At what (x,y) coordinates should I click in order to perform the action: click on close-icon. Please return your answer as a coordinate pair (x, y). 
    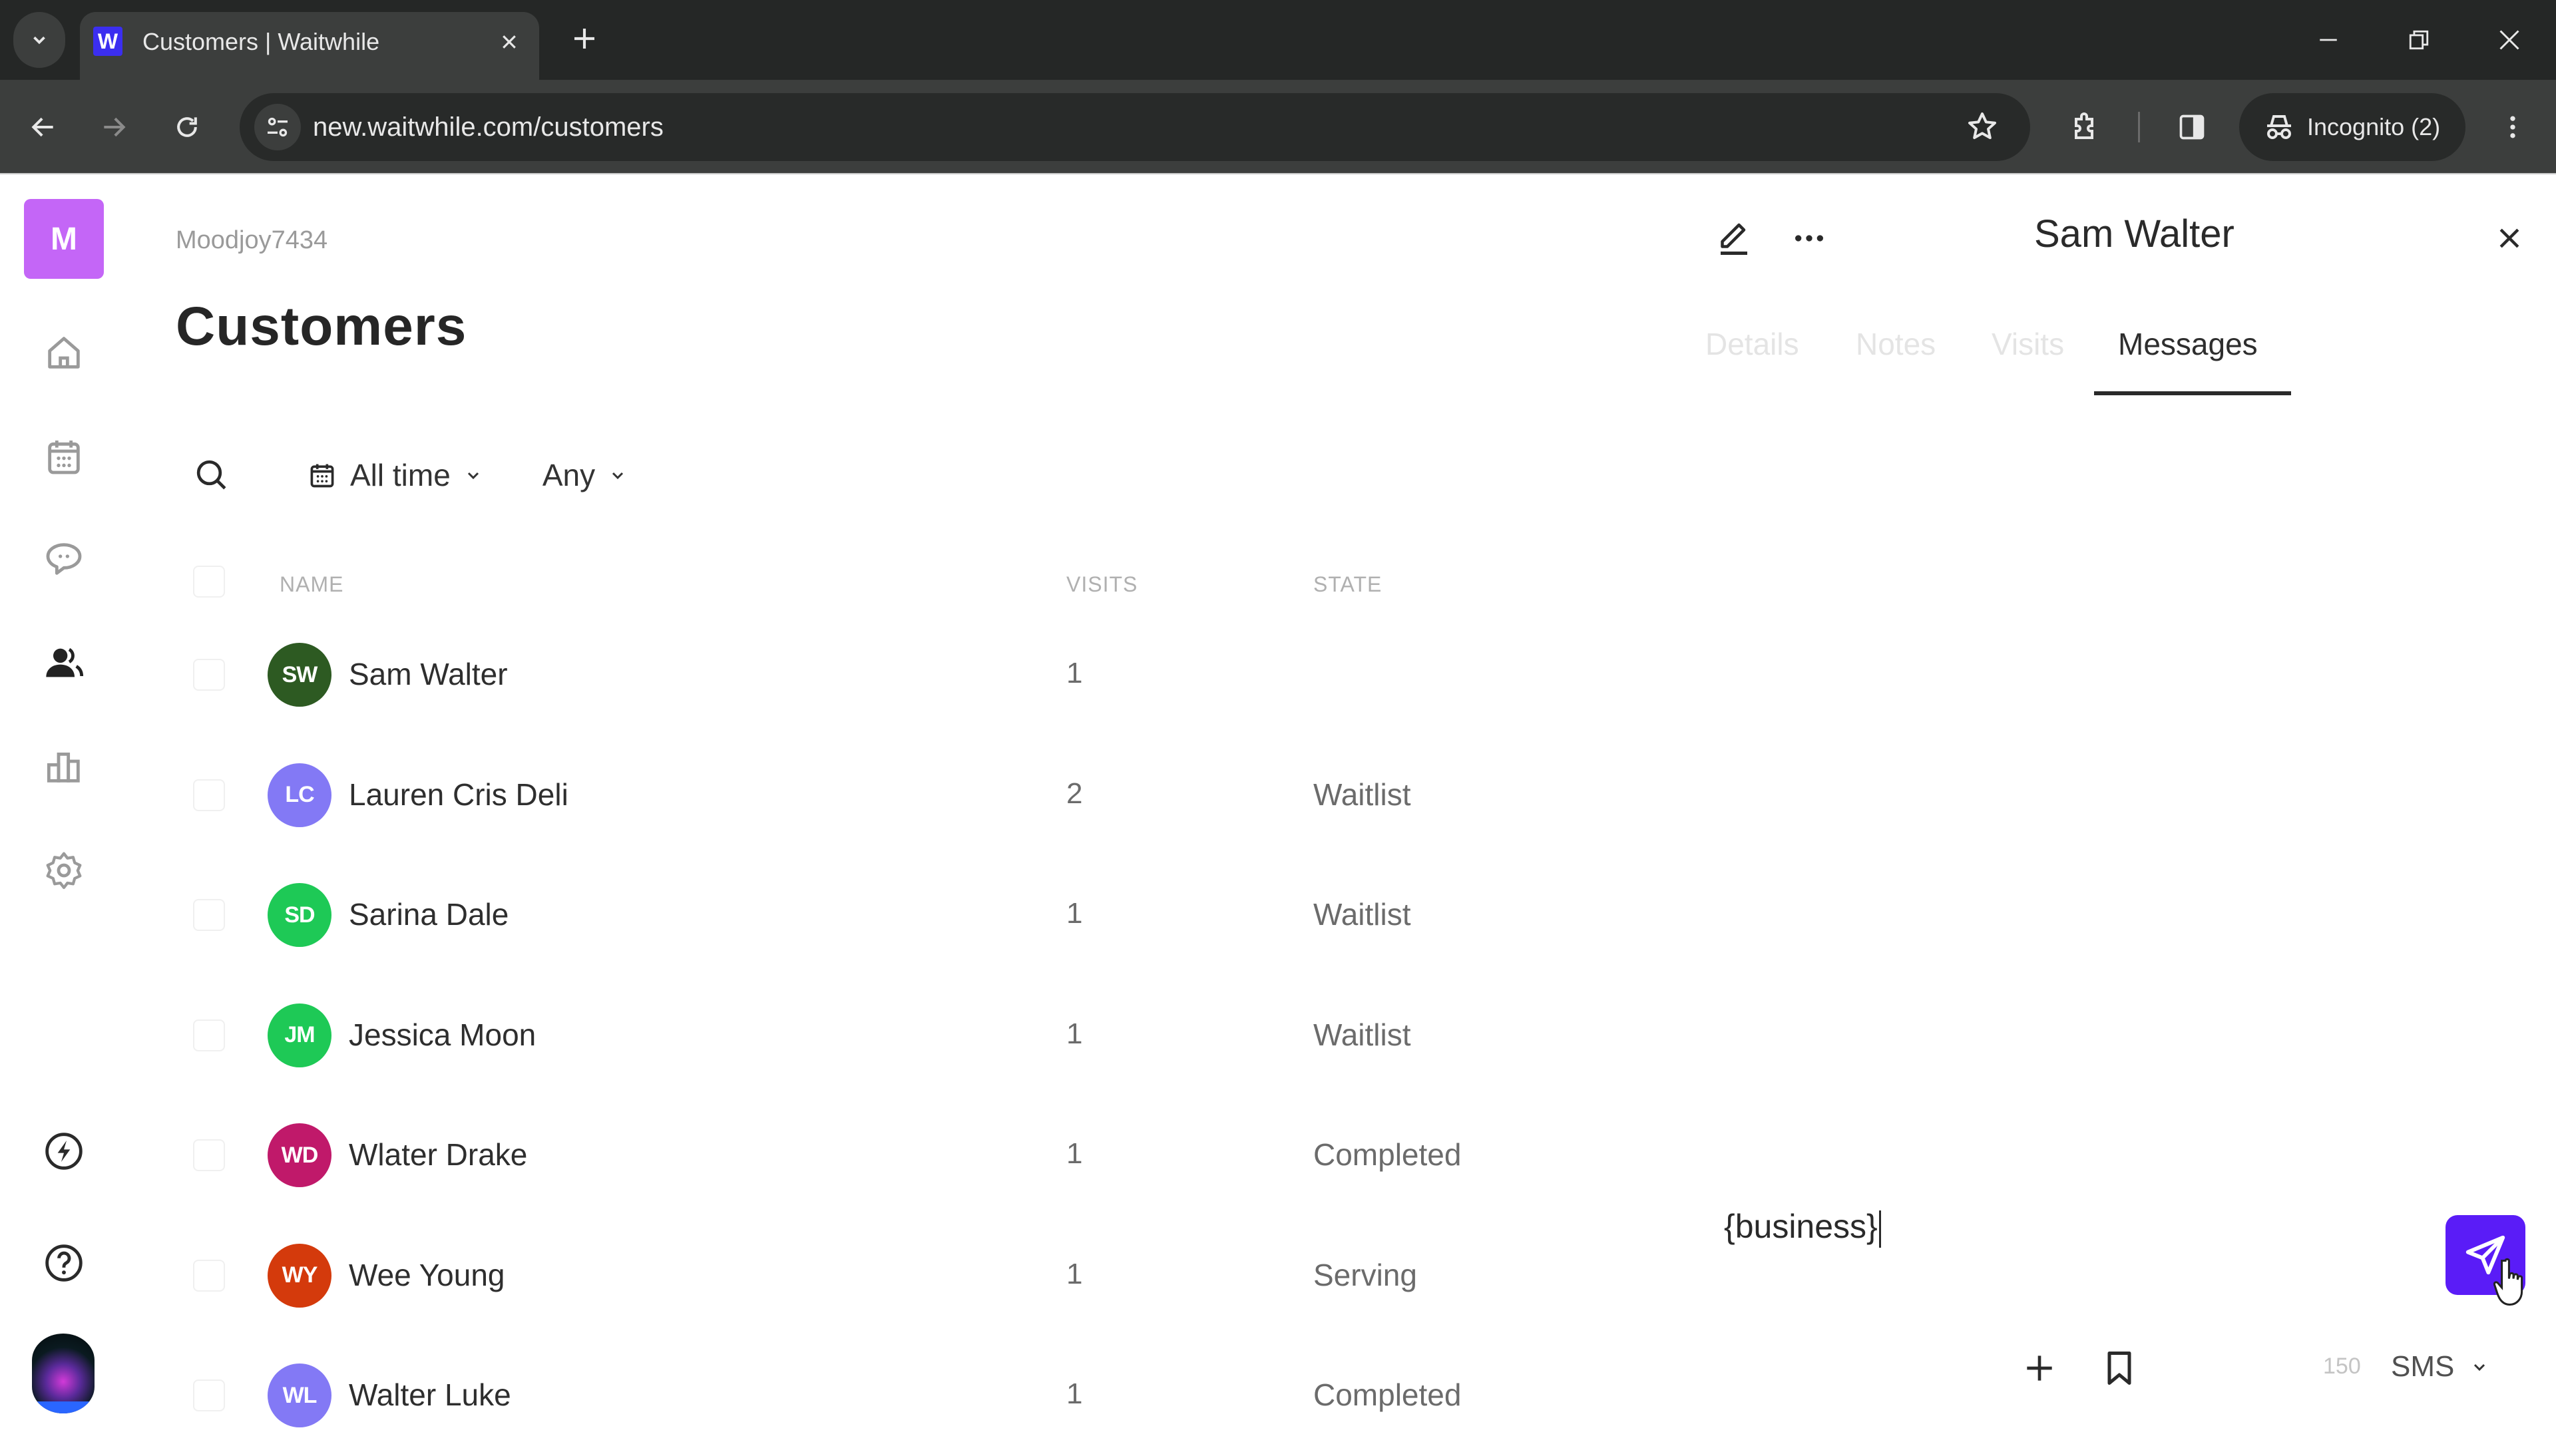
    Looking at the image, I should click on (2509, 40).